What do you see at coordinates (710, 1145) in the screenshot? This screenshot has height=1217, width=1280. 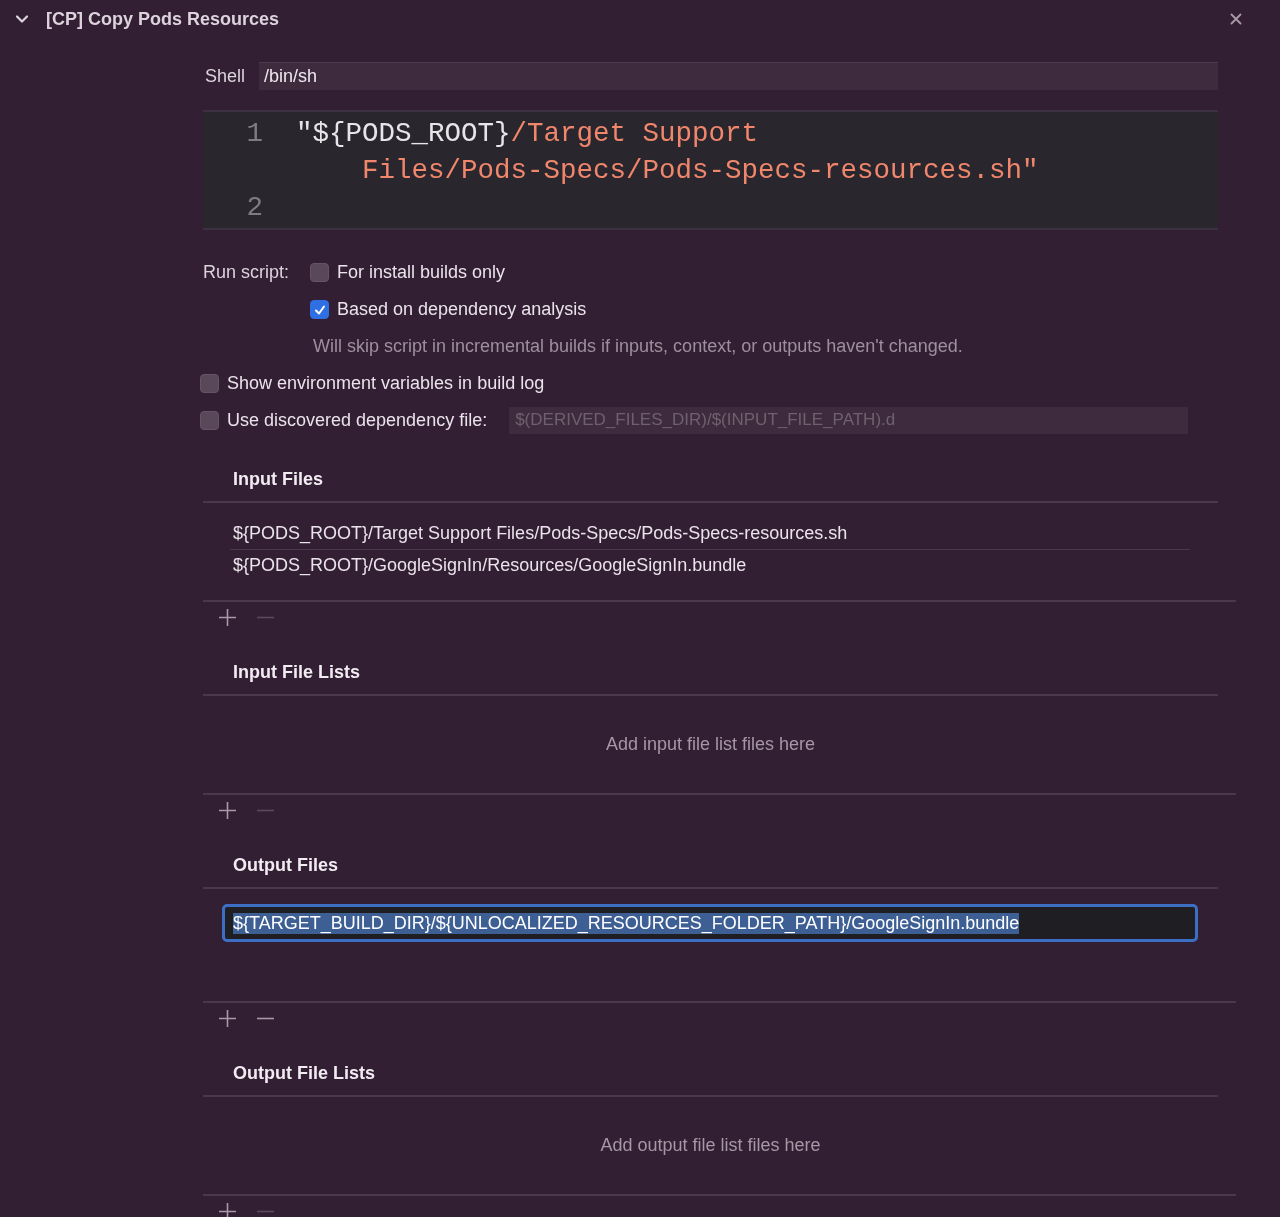 I see `placeholder-text: Add output file list files here` at bounding box center [710, 1145].